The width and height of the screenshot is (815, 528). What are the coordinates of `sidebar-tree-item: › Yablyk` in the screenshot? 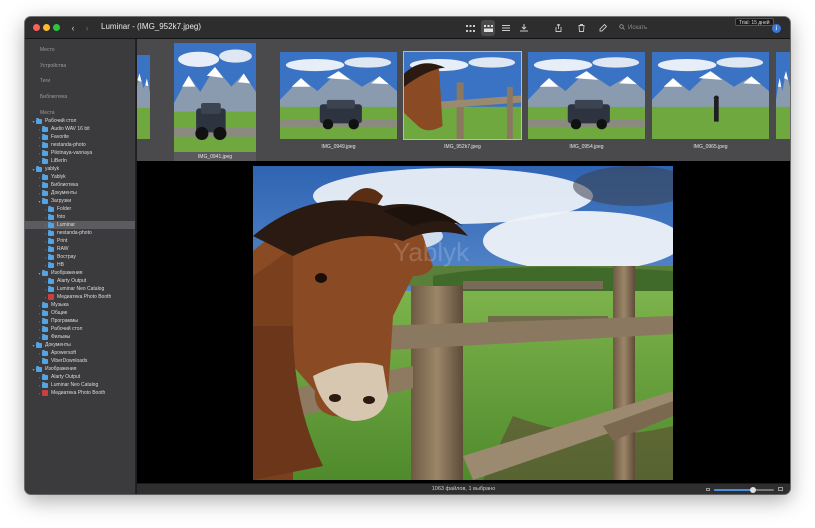 It's located at (80, 177).